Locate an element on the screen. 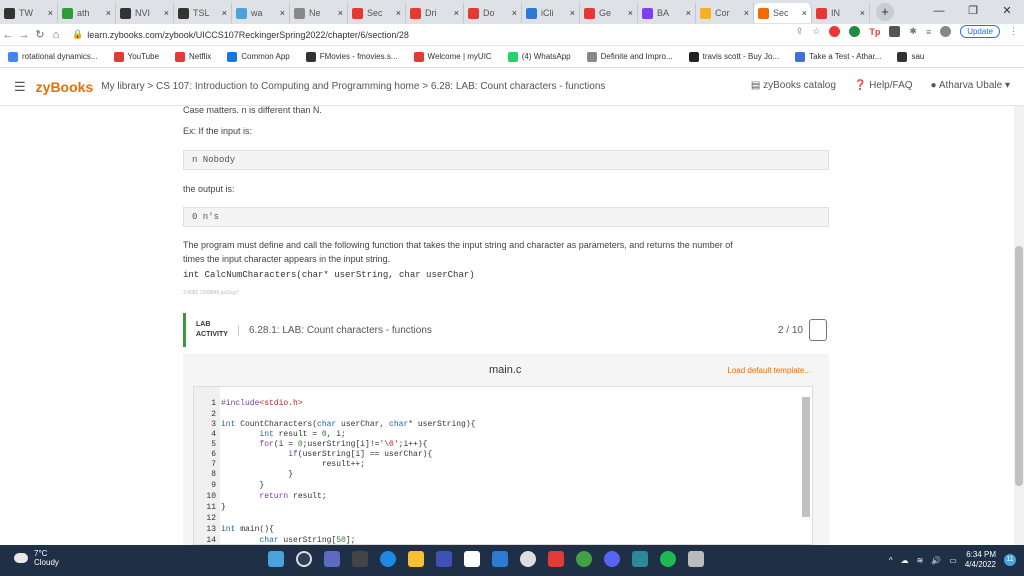 Image resolution: width=1024 pixels, height=576 pixels. edge-icon is located at coordinates (388, 559).